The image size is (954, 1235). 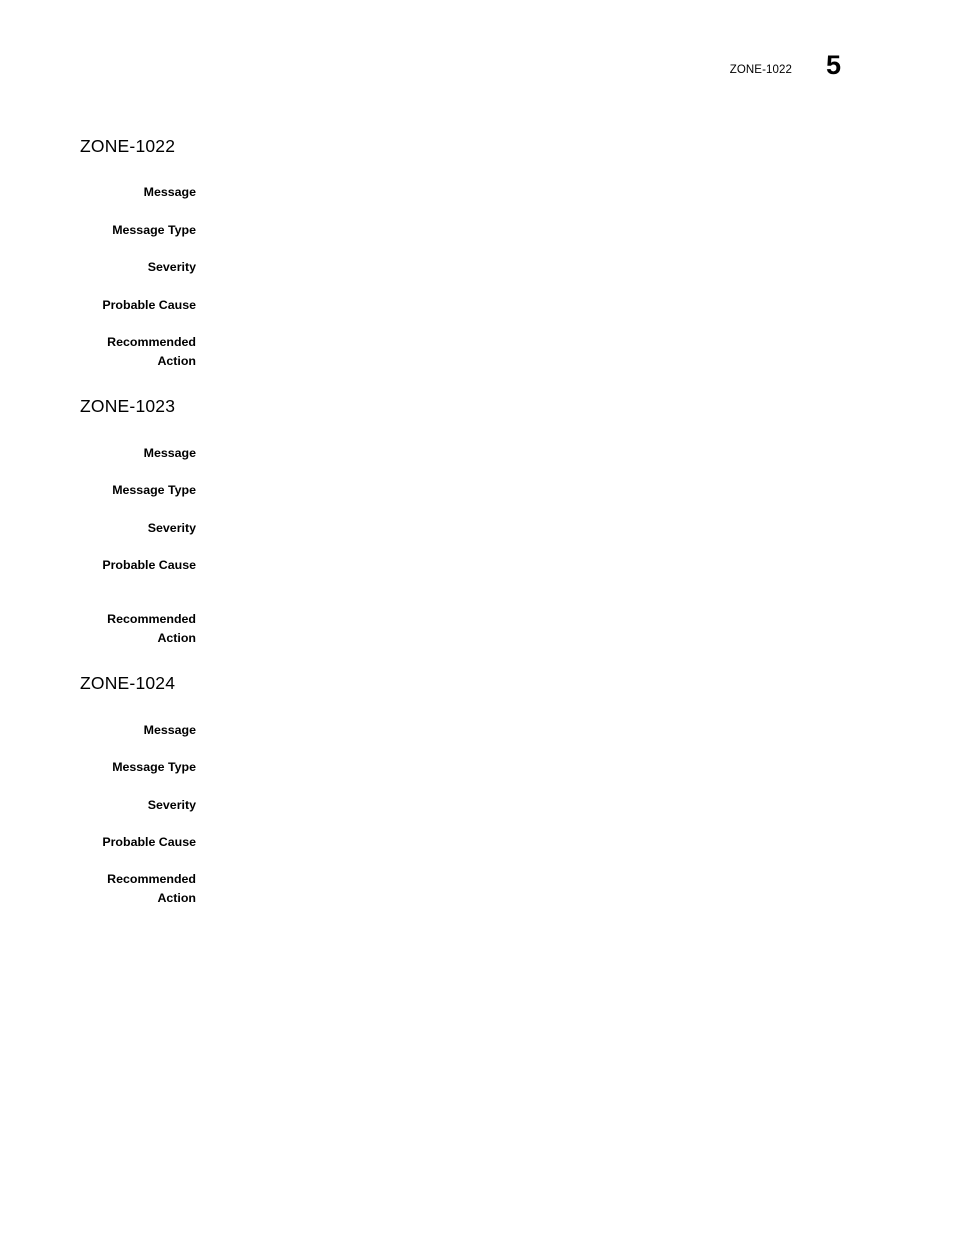 I want to click on section-heading: ZONE-1022, so click(x=128, y=146).